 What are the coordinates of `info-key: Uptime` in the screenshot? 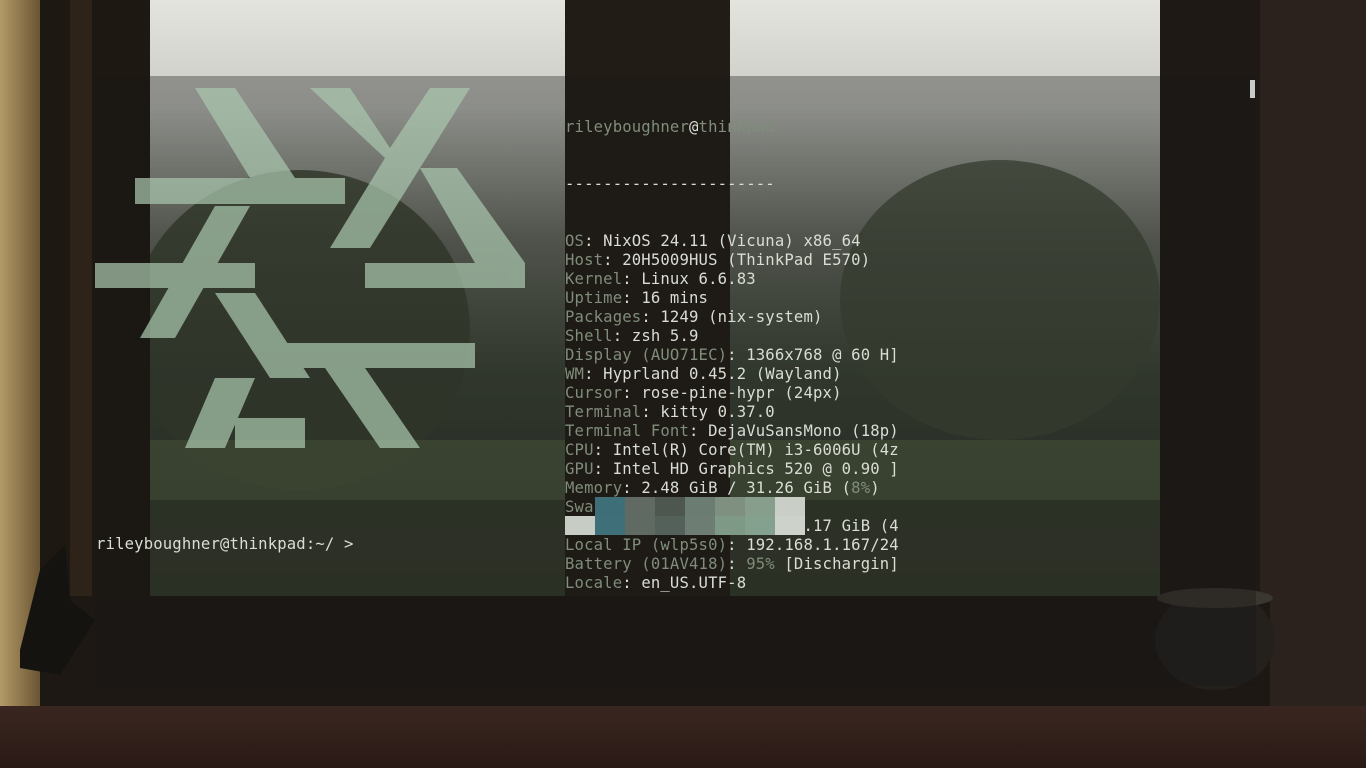 It's located at (594, 298).